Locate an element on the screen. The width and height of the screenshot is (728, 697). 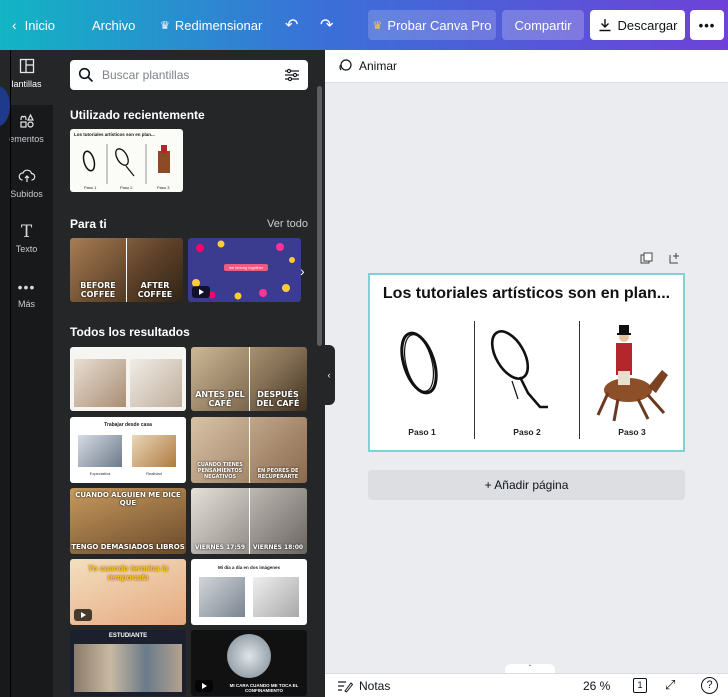
download-icon is located at coordinates (605, 25).